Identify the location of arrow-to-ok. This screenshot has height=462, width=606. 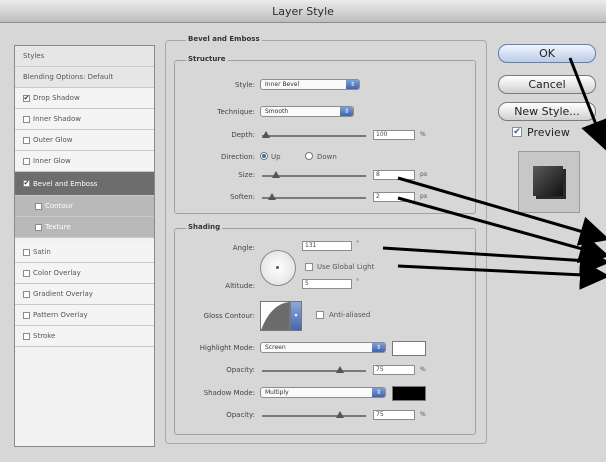
(587, 104).